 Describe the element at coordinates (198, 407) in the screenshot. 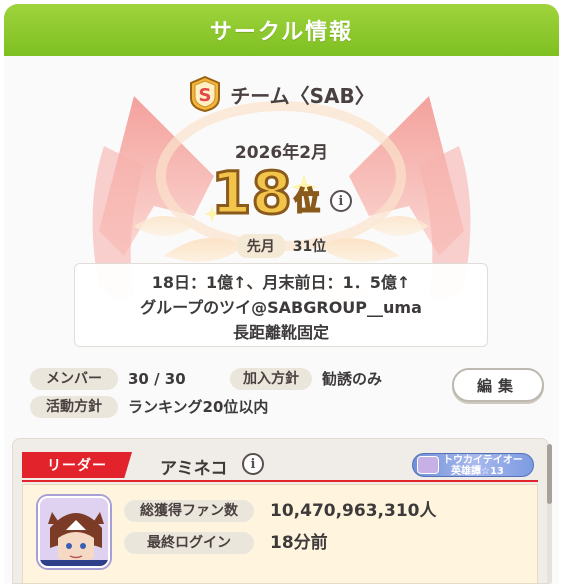

I see `activity-policy-value: ランキング20位以内` at that location.